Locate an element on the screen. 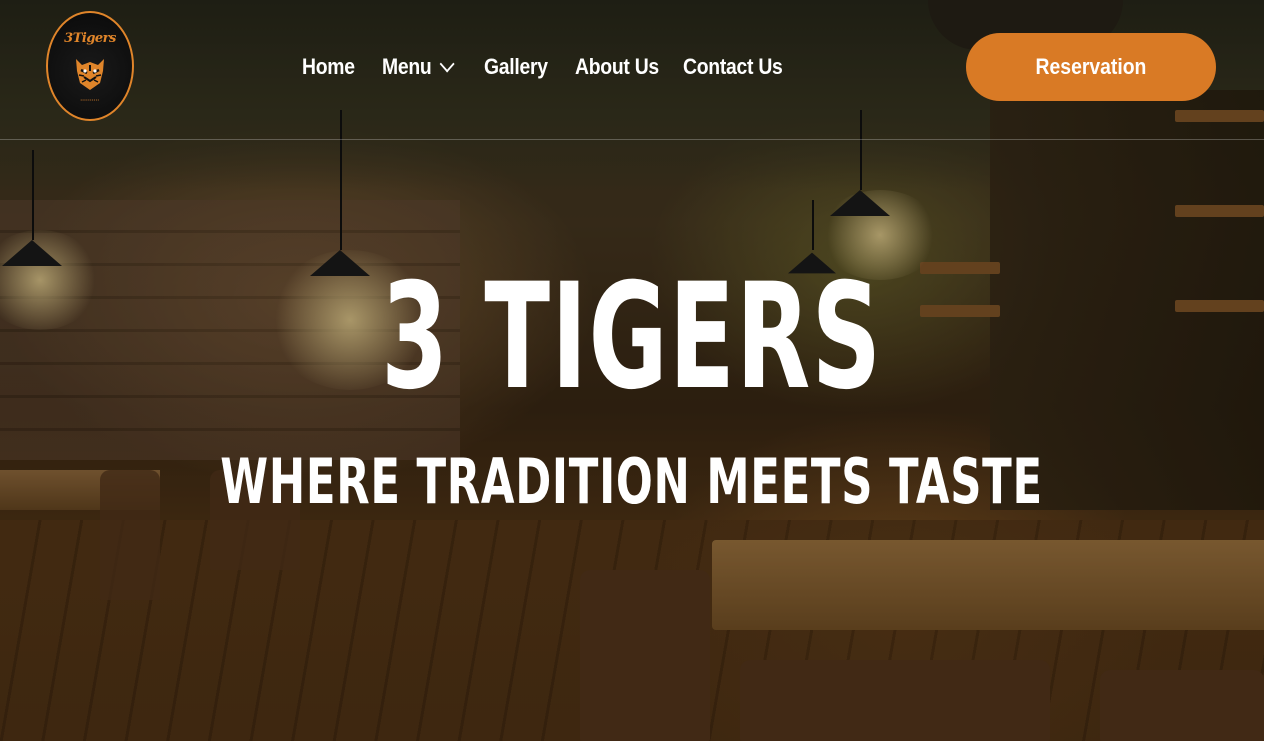  tiger-head-icon is located at coordinates (90, 74).